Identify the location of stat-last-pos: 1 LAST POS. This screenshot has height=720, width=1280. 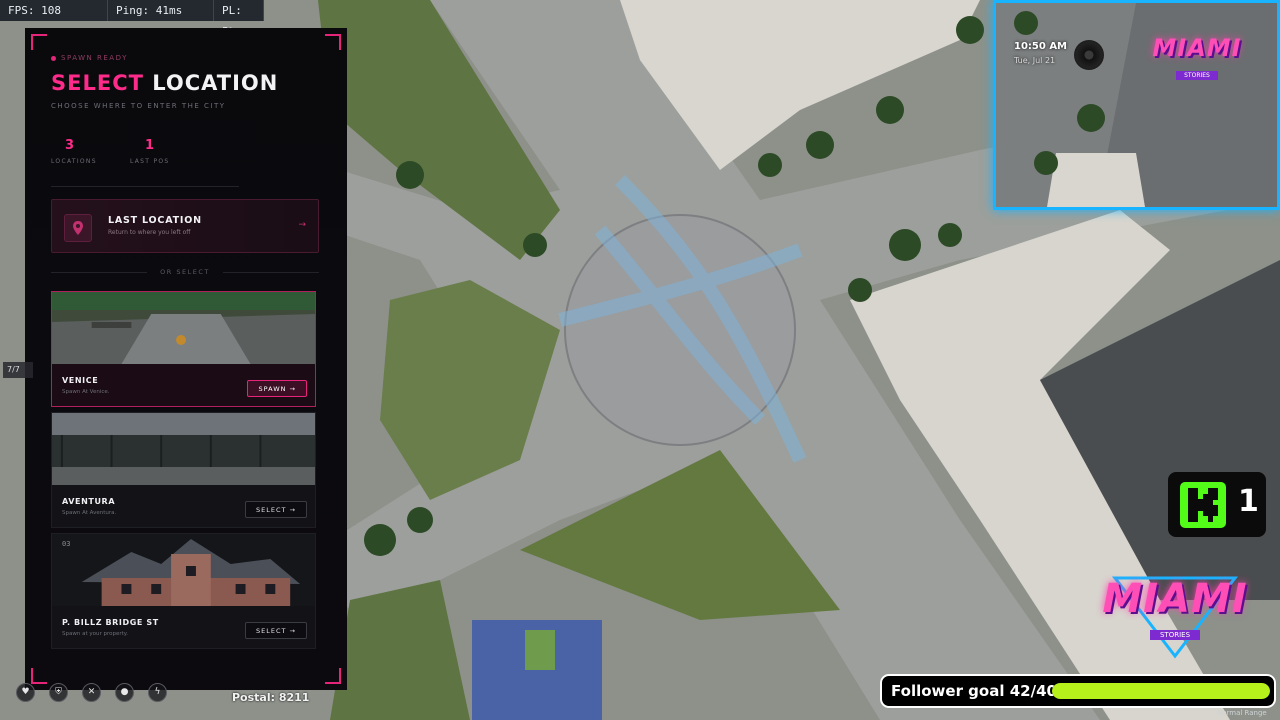
(150, 151).